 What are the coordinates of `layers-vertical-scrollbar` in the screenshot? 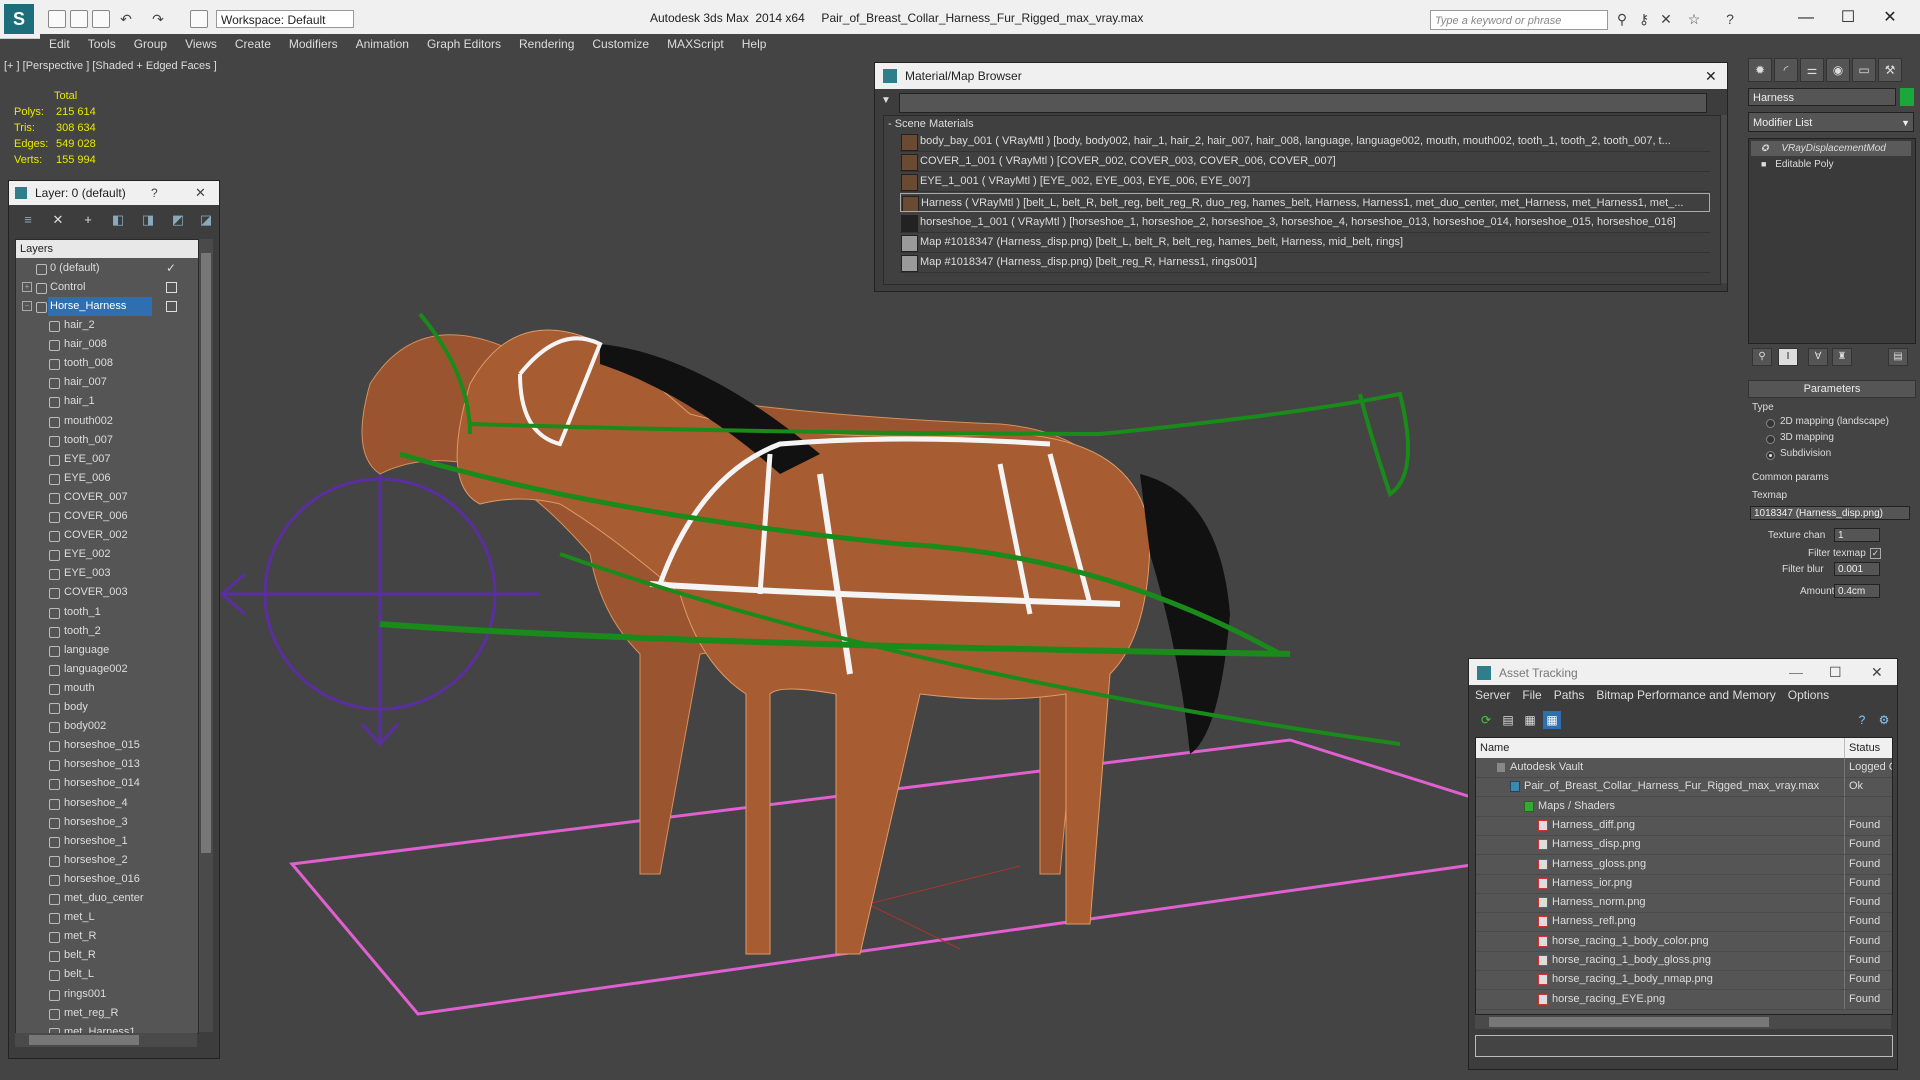 It's located at (206, 635).